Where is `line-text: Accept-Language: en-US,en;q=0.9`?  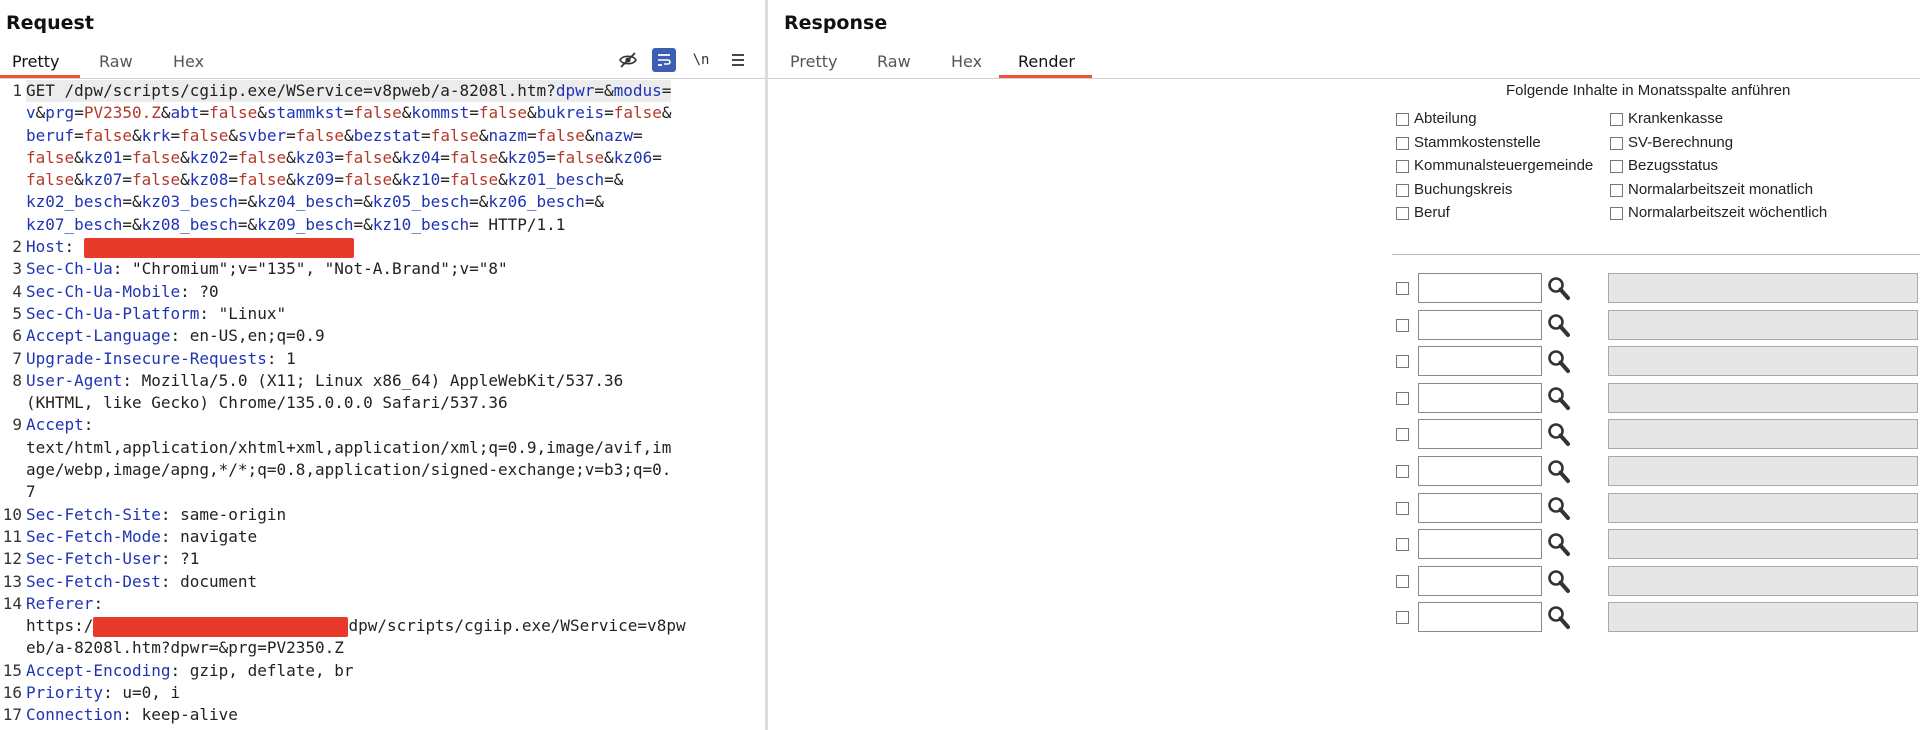 line-text: Accept-Language: en-US,en;q=0.9 is located at coordinates (175, 336).